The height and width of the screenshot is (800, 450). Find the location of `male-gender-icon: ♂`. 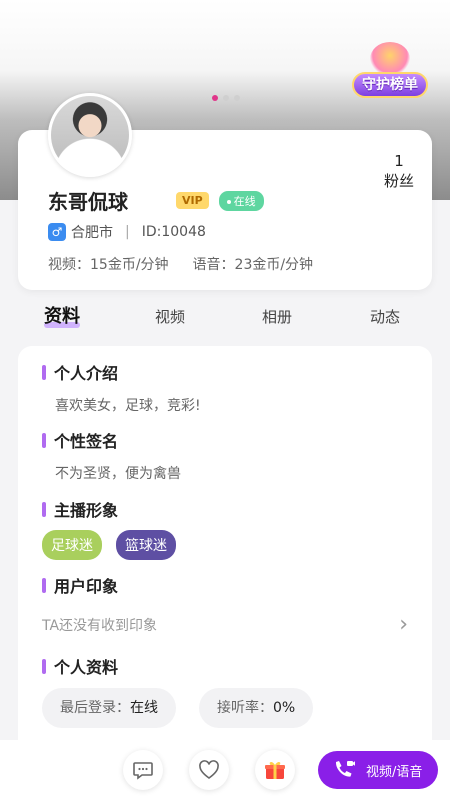

male-gender-icon: ♂ is located at coordinates (57, 232).